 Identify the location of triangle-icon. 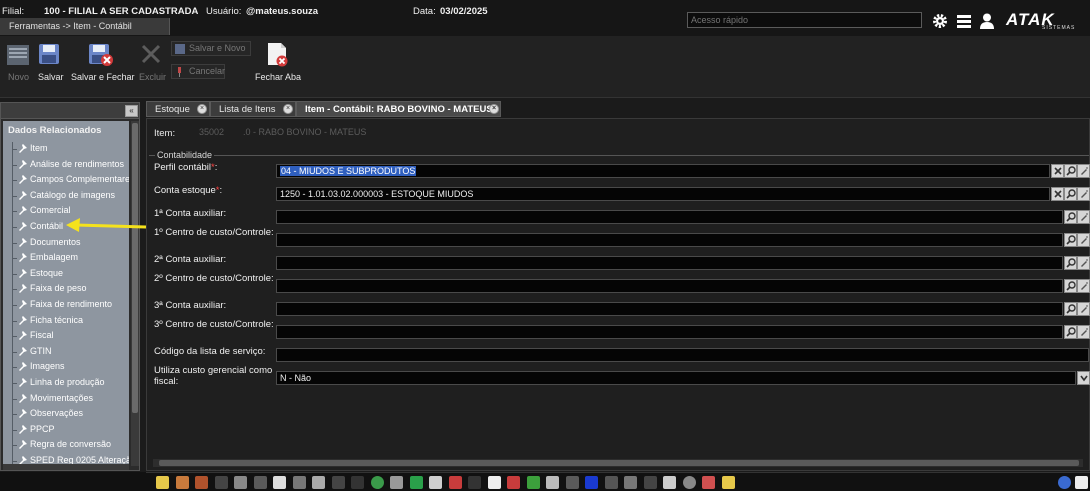
(279, 482).